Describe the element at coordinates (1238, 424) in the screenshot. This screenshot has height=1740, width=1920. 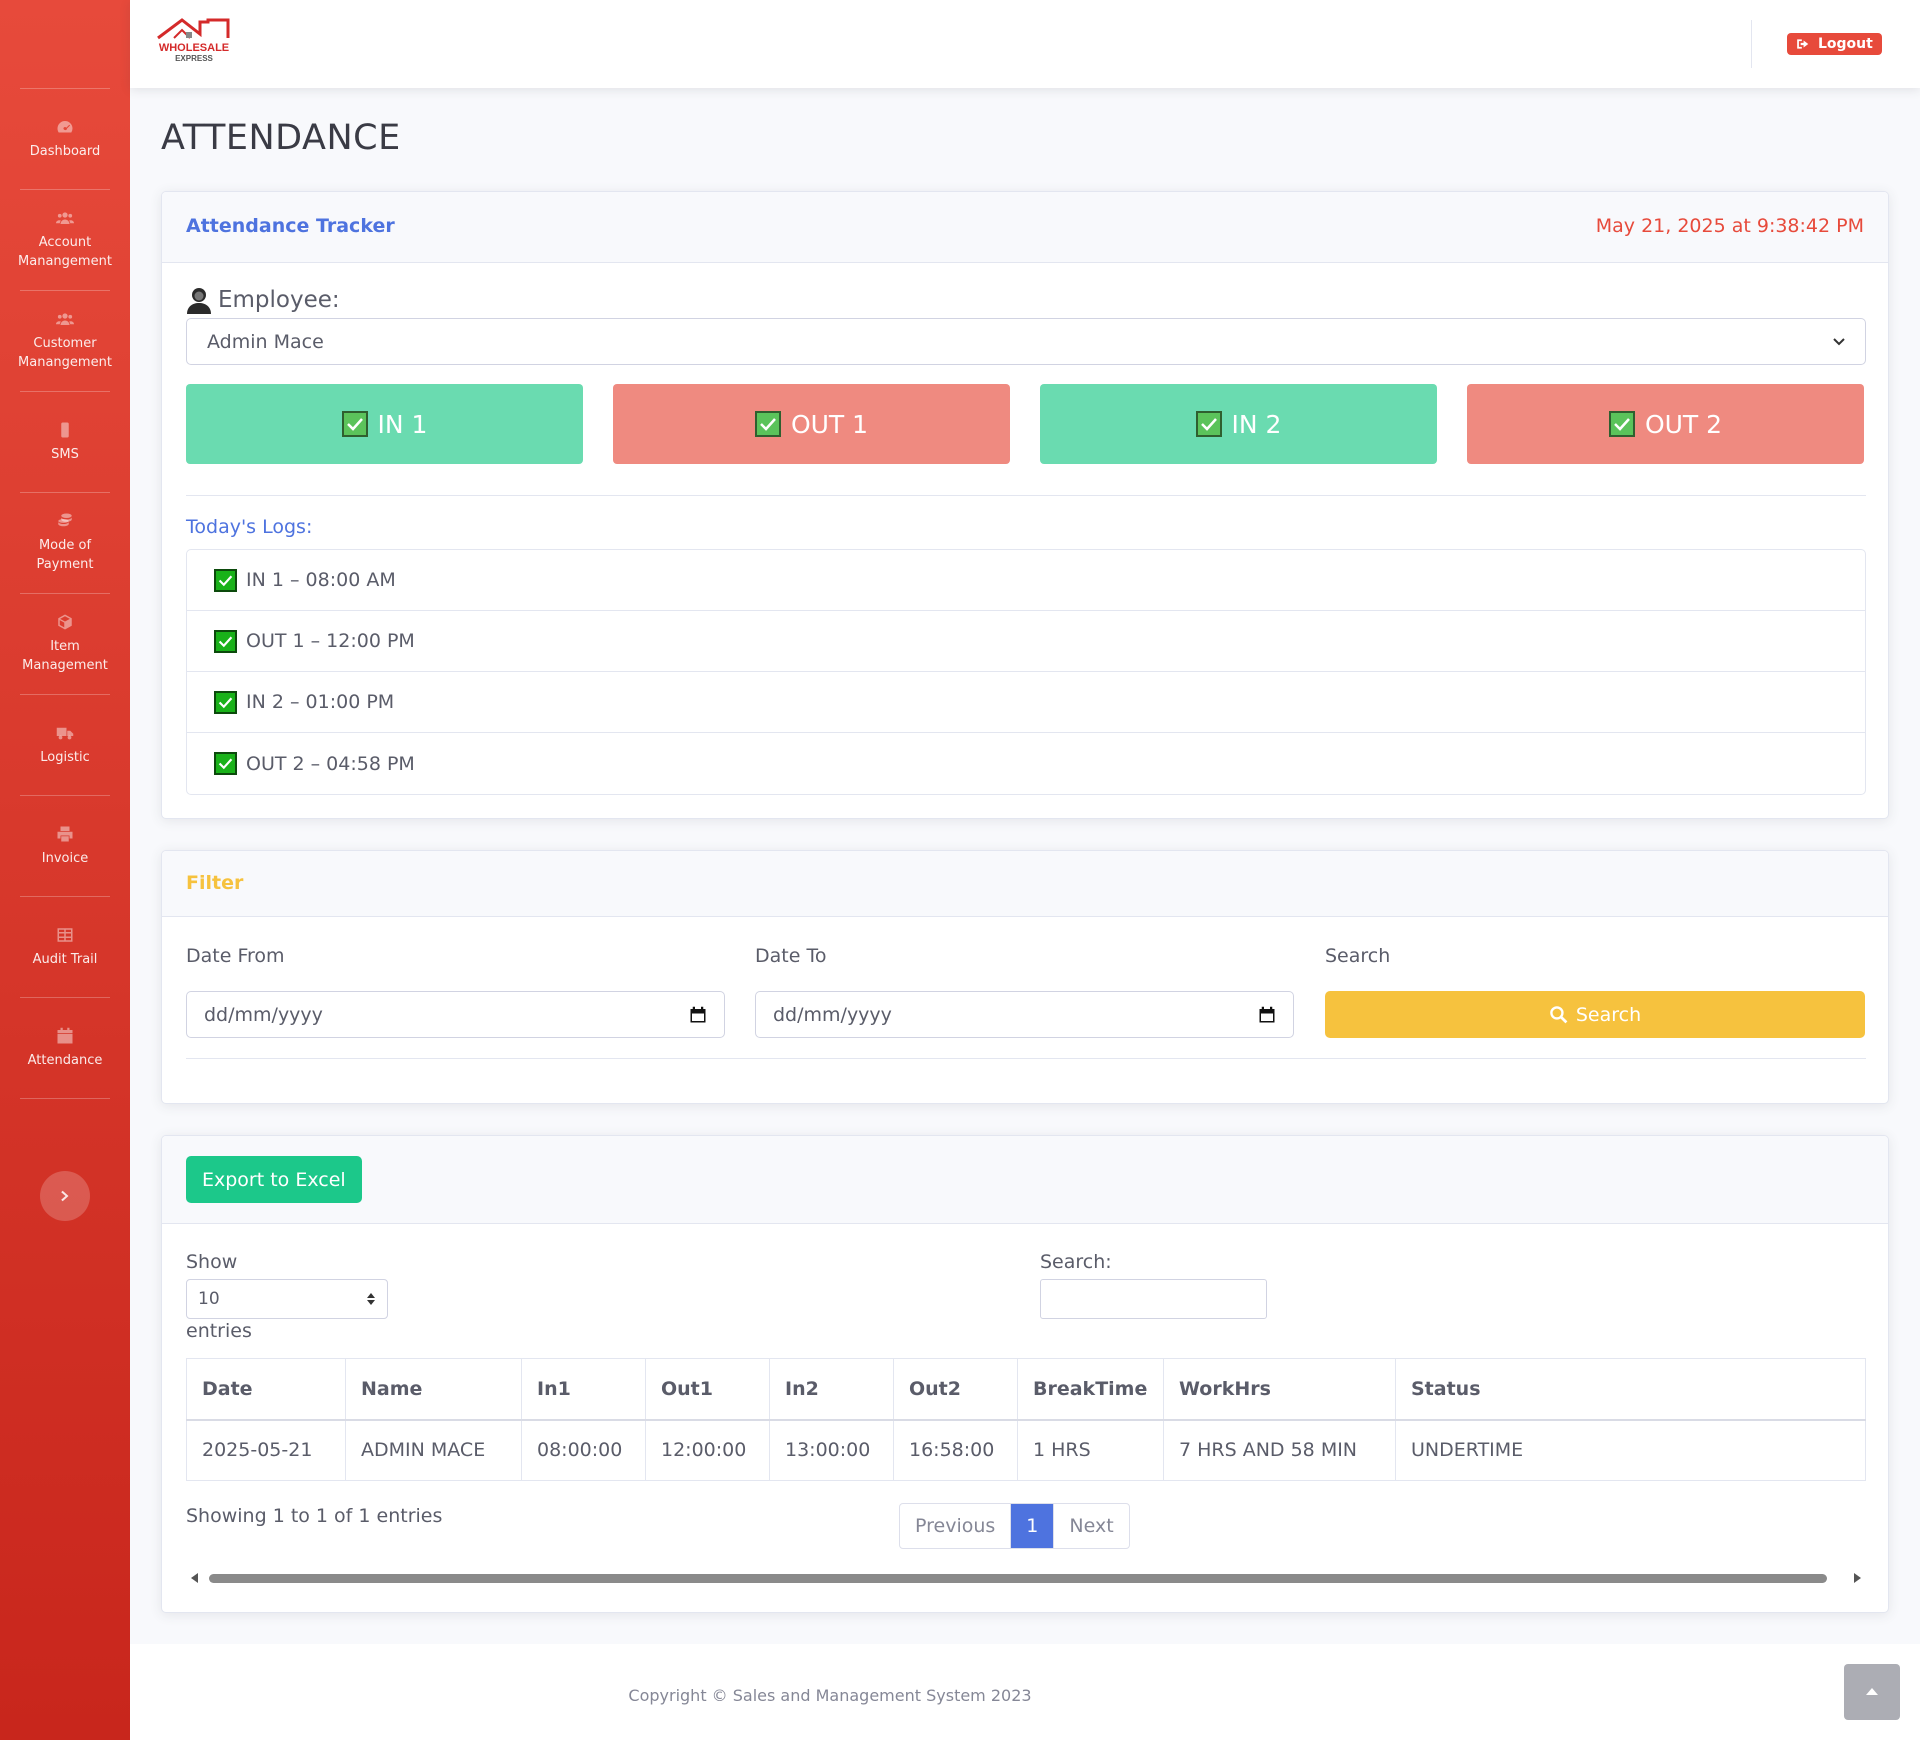
I see `in2-button: IN 2` at that location.